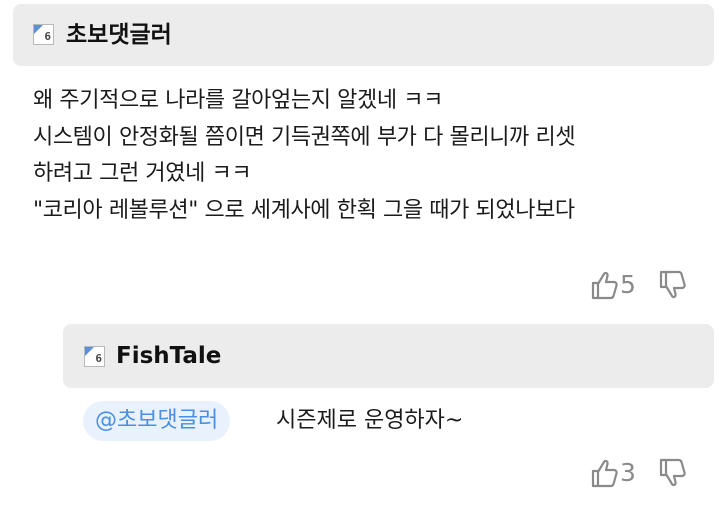 This screenshot has height=507, width=719. Describe the element at coordinates (119, 35) in the screenshot. I see `comment-author: 초보댓글러` at that location.